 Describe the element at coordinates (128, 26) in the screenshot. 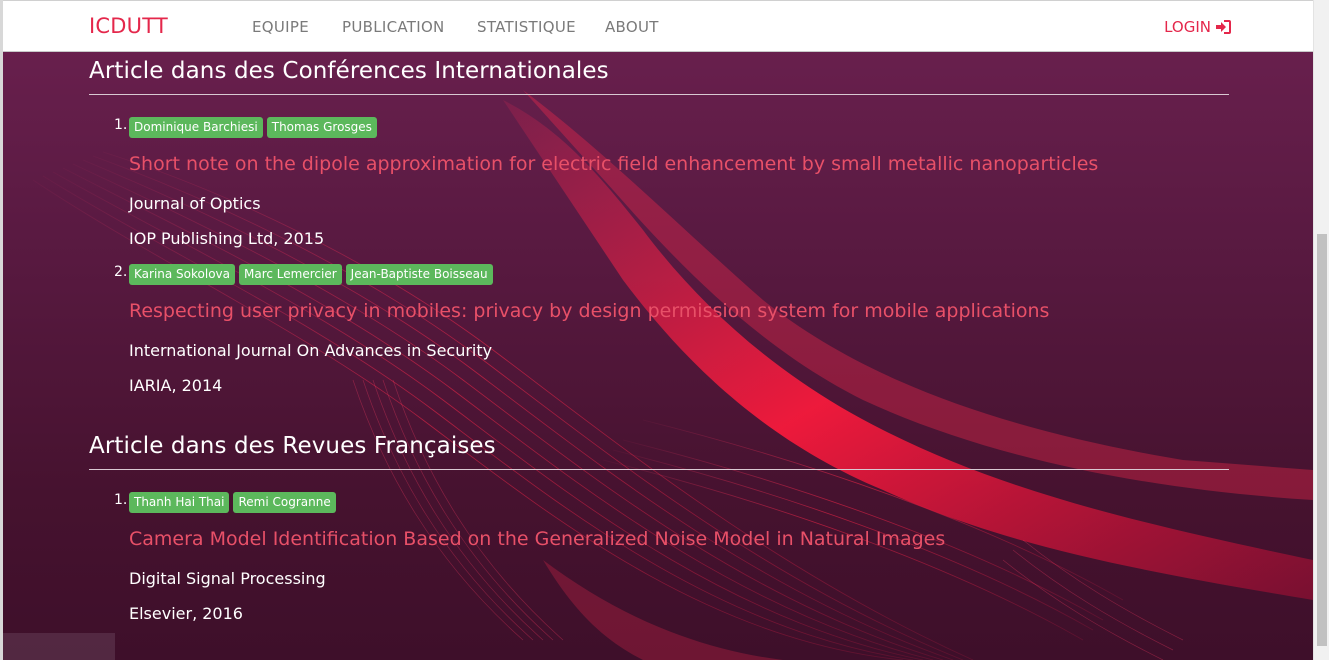

I see `brand-logo: ICDUTT` at that location.